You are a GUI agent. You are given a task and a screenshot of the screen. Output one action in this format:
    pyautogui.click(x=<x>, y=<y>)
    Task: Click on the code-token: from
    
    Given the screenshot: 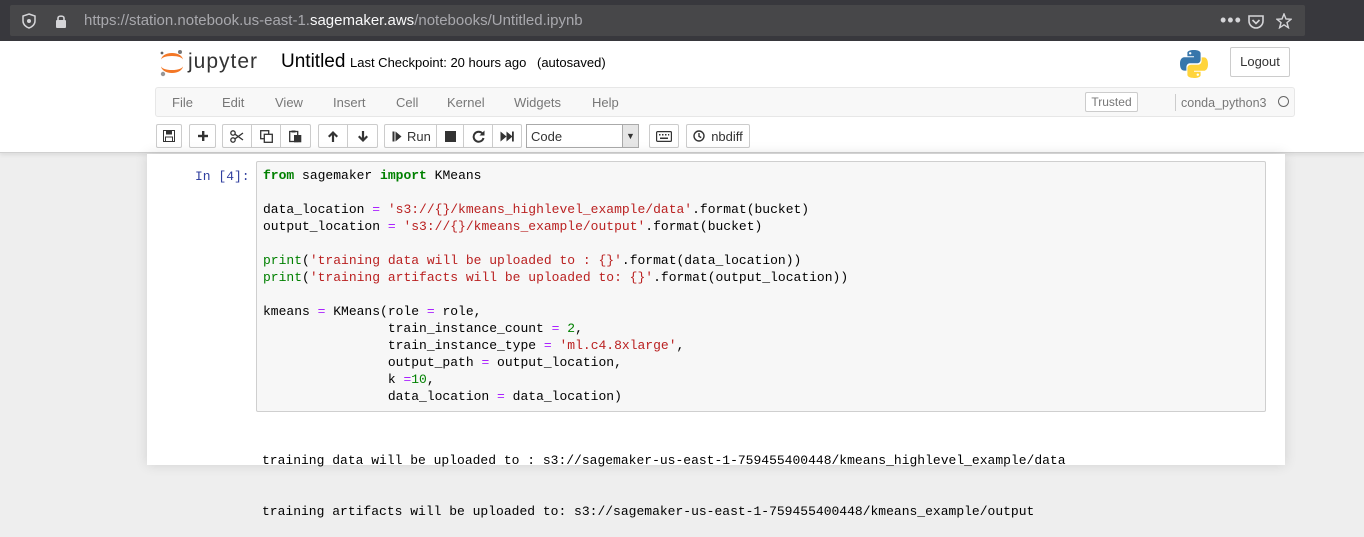 What is the action you would take?
    pyautogui.click(x=279, y=175)
    